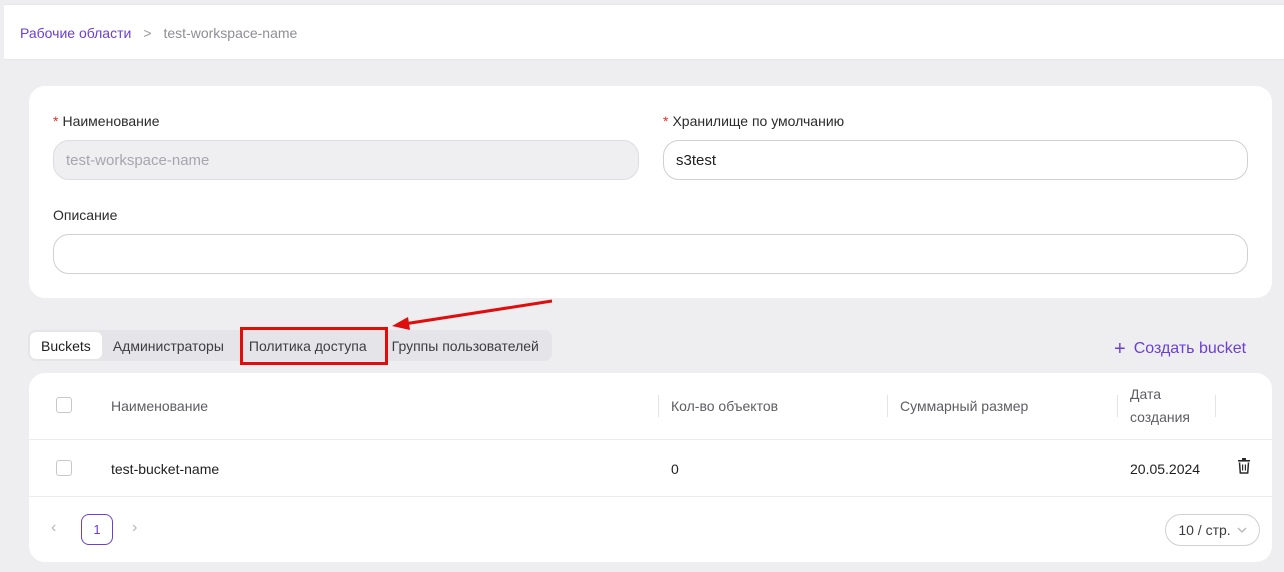 The width and height of the screenshot is (1284, 572). Describe the element at coordinates (64, 405) in the screenshot. I see `select-all-checkbox` at that location.